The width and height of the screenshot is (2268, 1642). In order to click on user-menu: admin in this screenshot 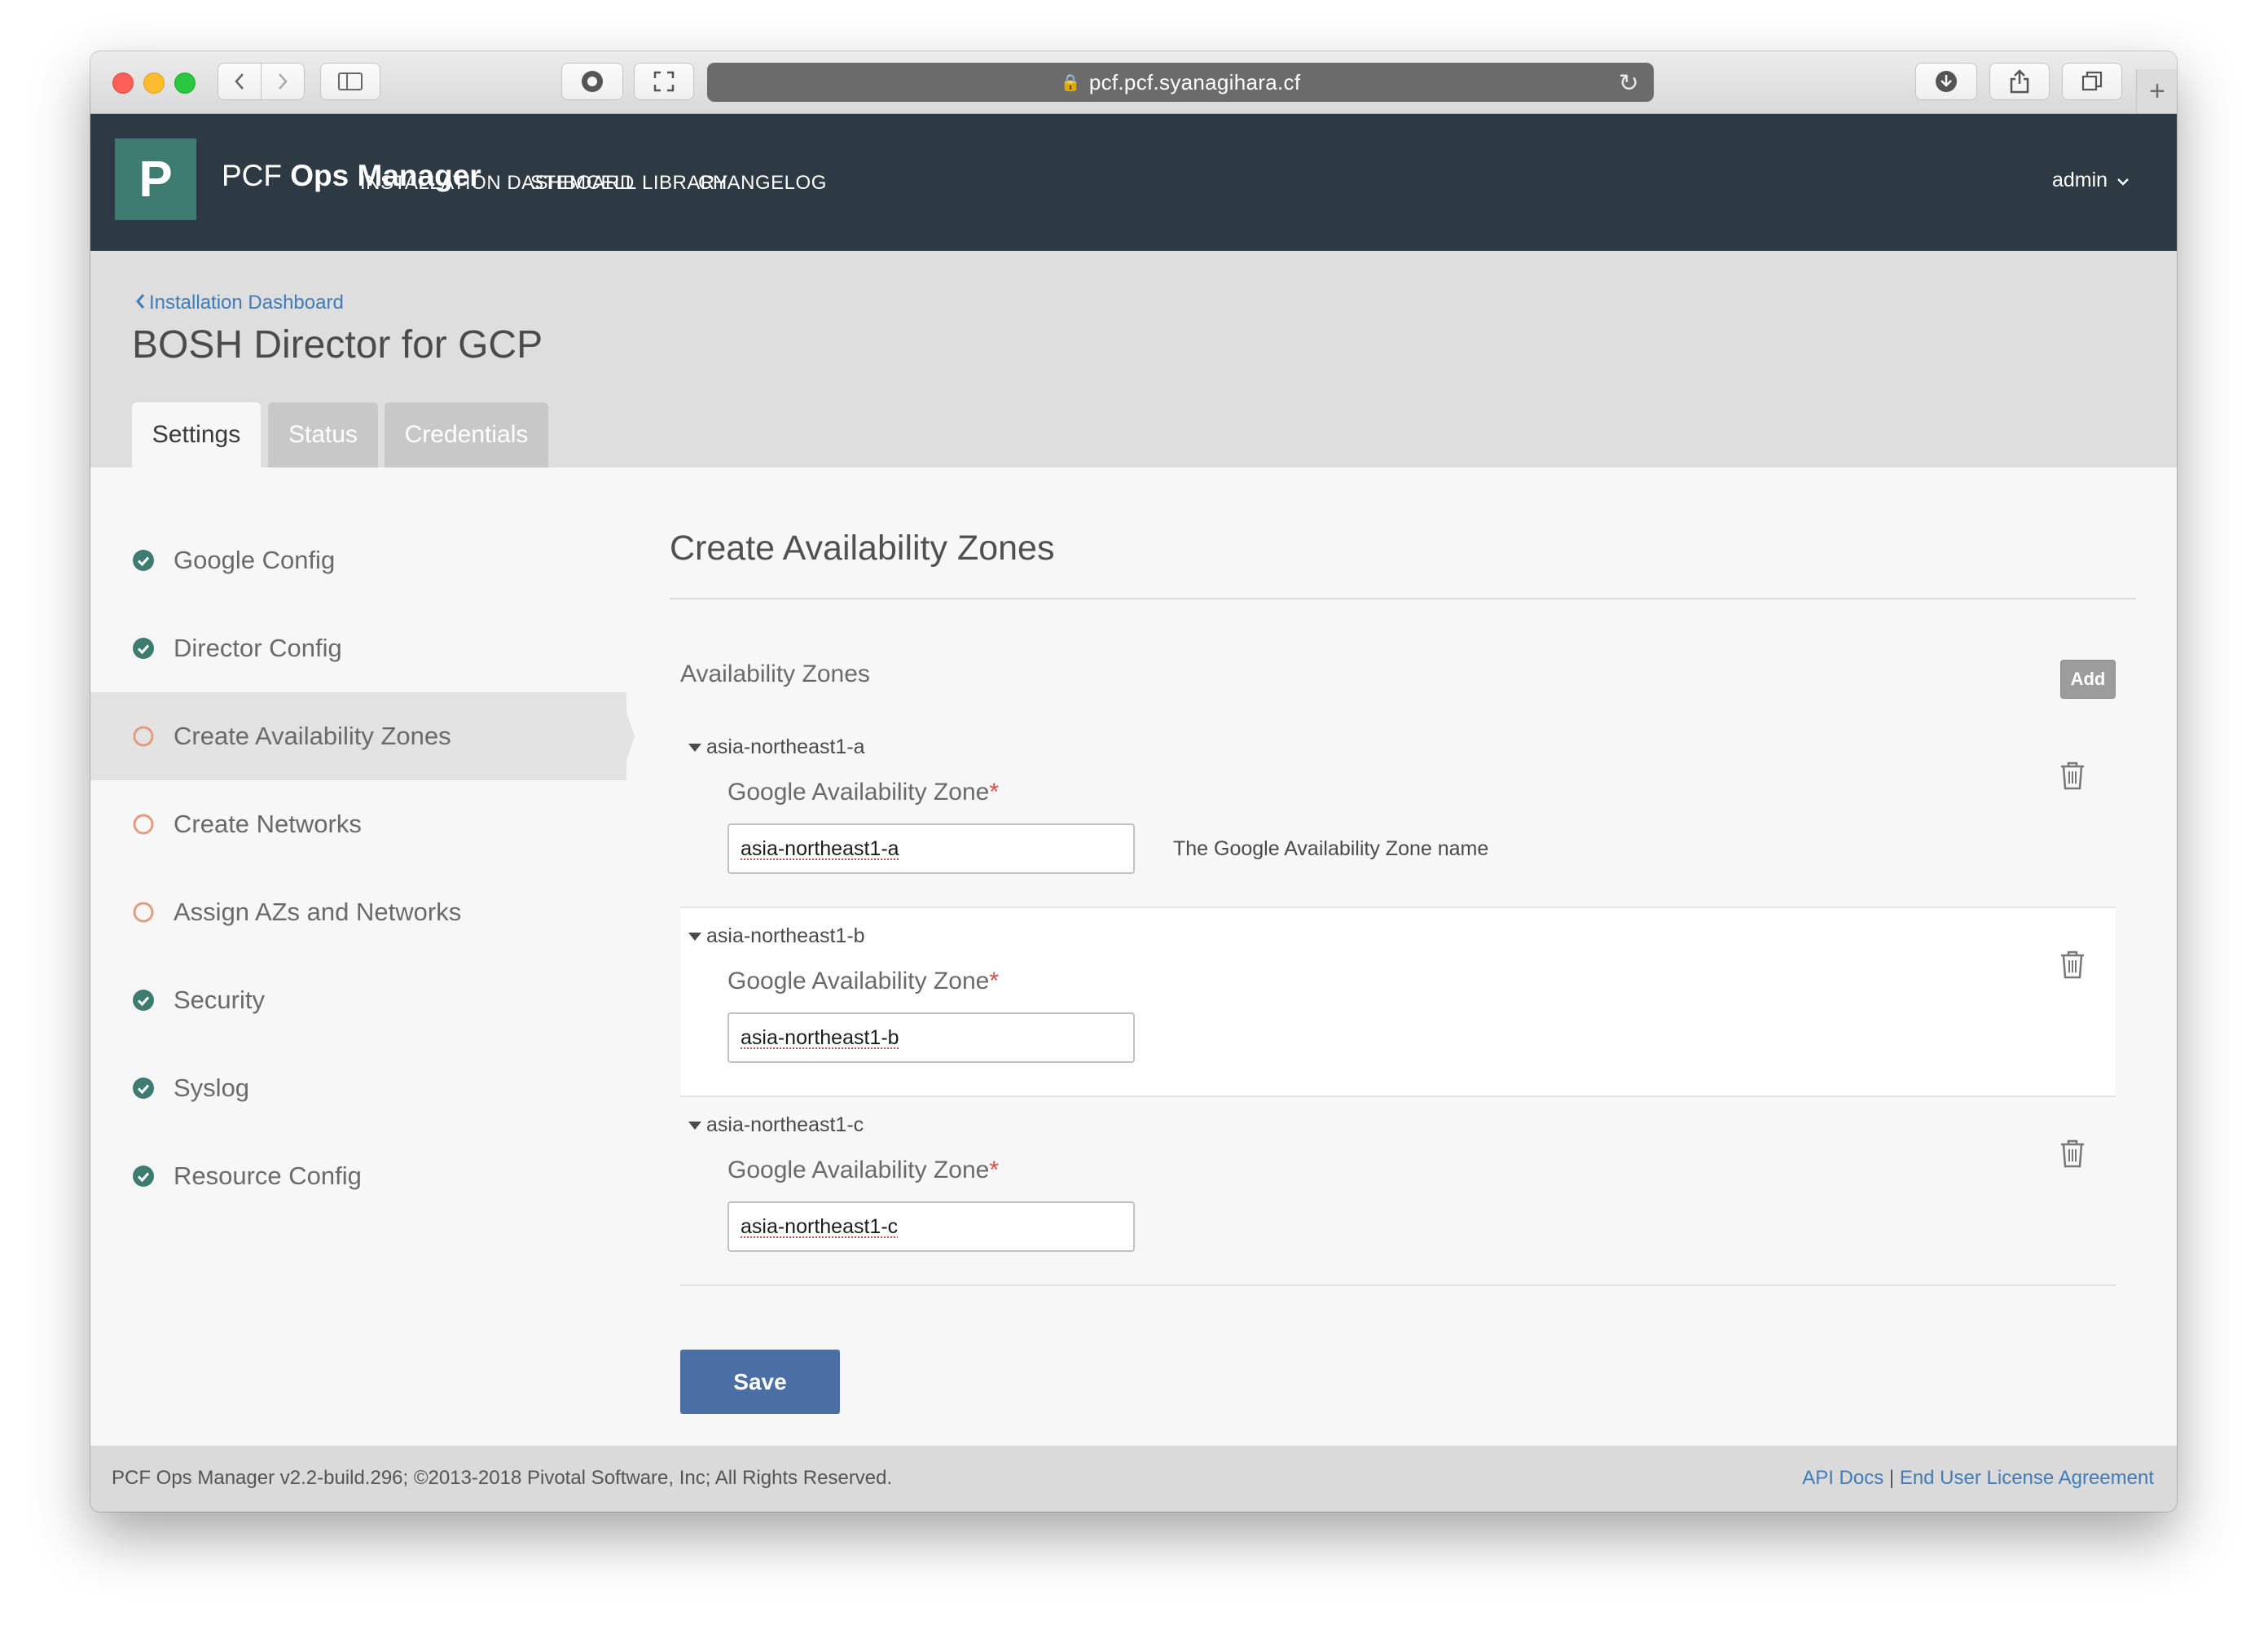, I will do `click(2091, 180)`.